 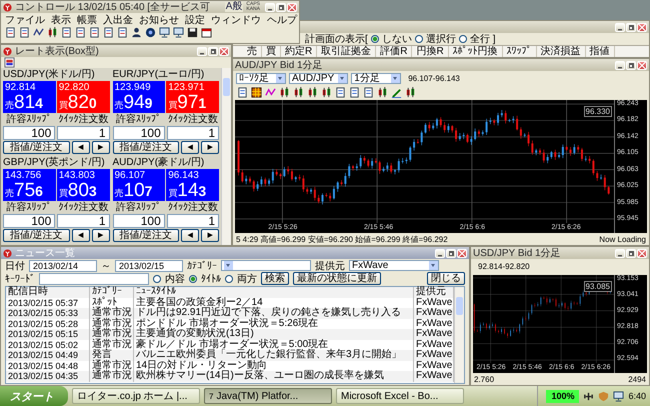 I want to click on grid-icon, so click(x=256, y=92).